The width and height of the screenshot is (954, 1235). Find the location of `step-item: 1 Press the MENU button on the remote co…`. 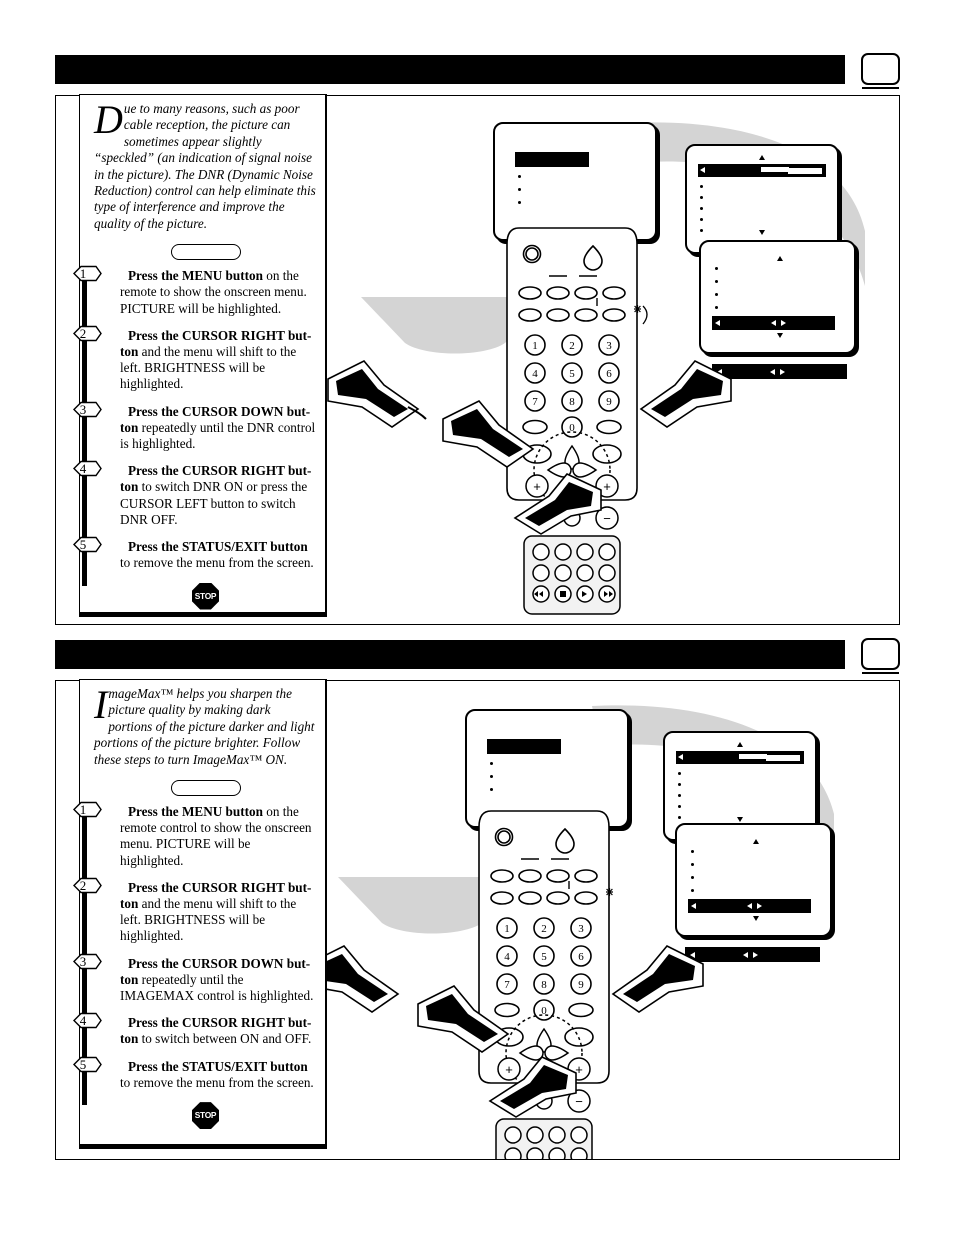

step-item: 1 Press the MENU button on the remote co… is located at coordinates (195, 842).